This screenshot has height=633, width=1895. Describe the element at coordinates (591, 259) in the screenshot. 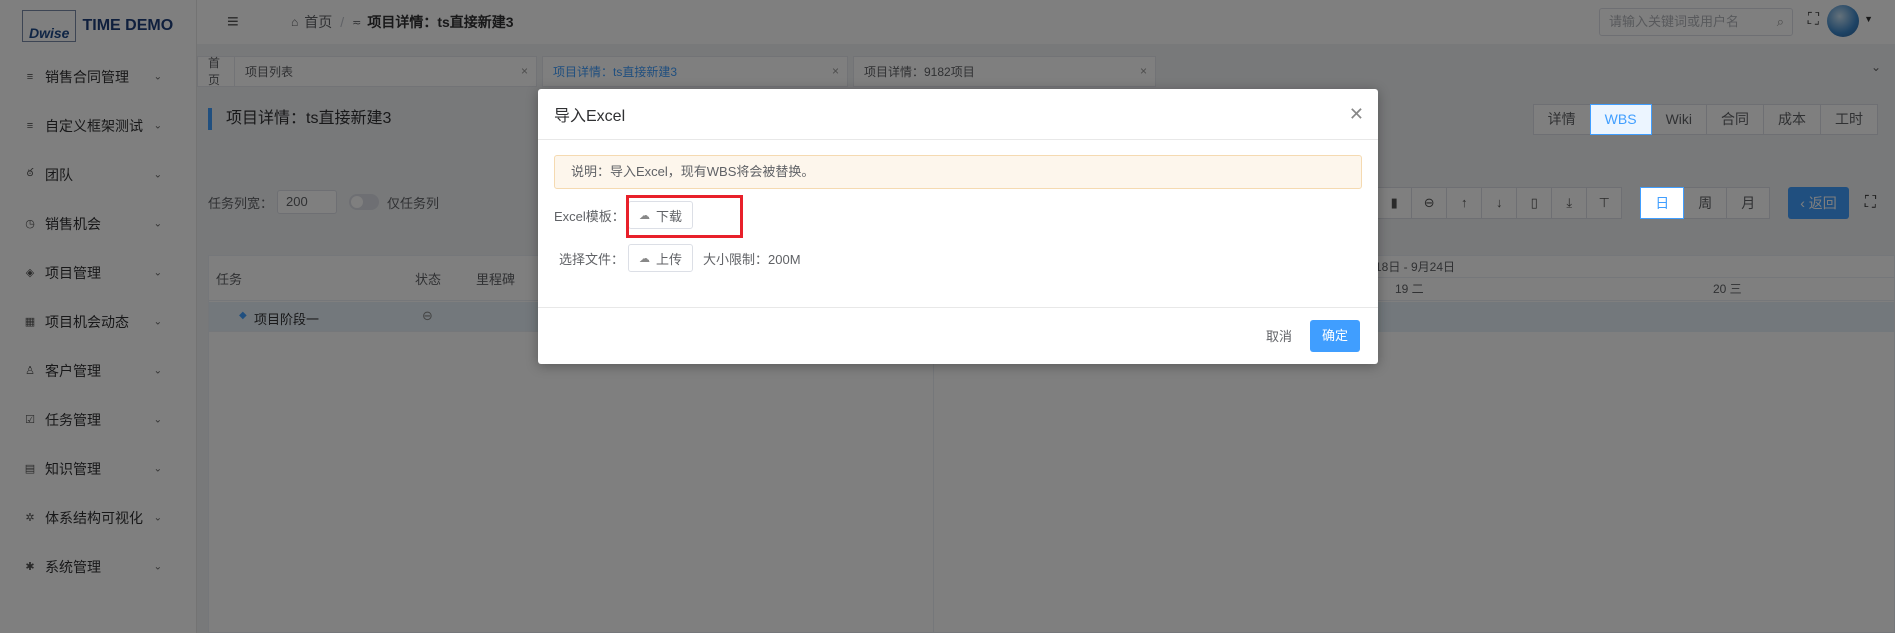

I see `file-label: 选择文件：` at that location.